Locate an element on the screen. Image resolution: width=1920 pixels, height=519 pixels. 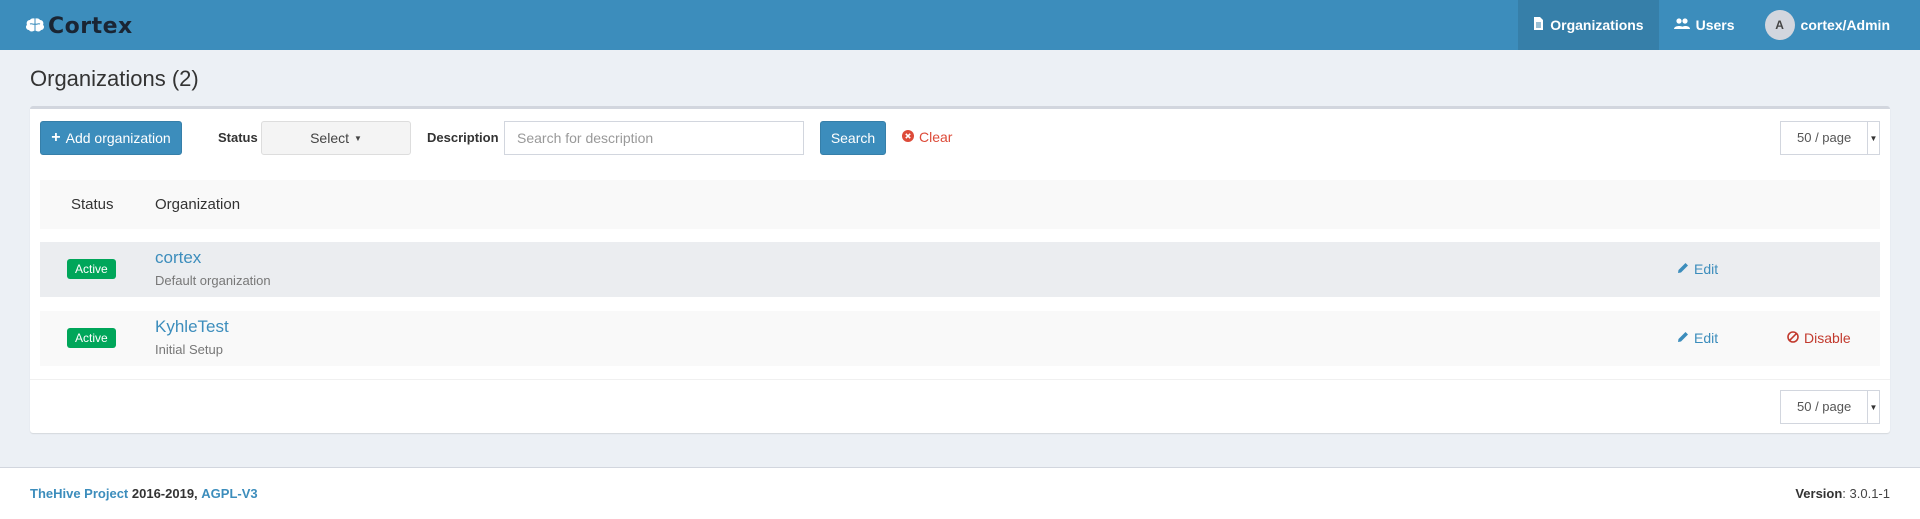
add-organization-button: + Add organization is located at coordinates (111, 138).